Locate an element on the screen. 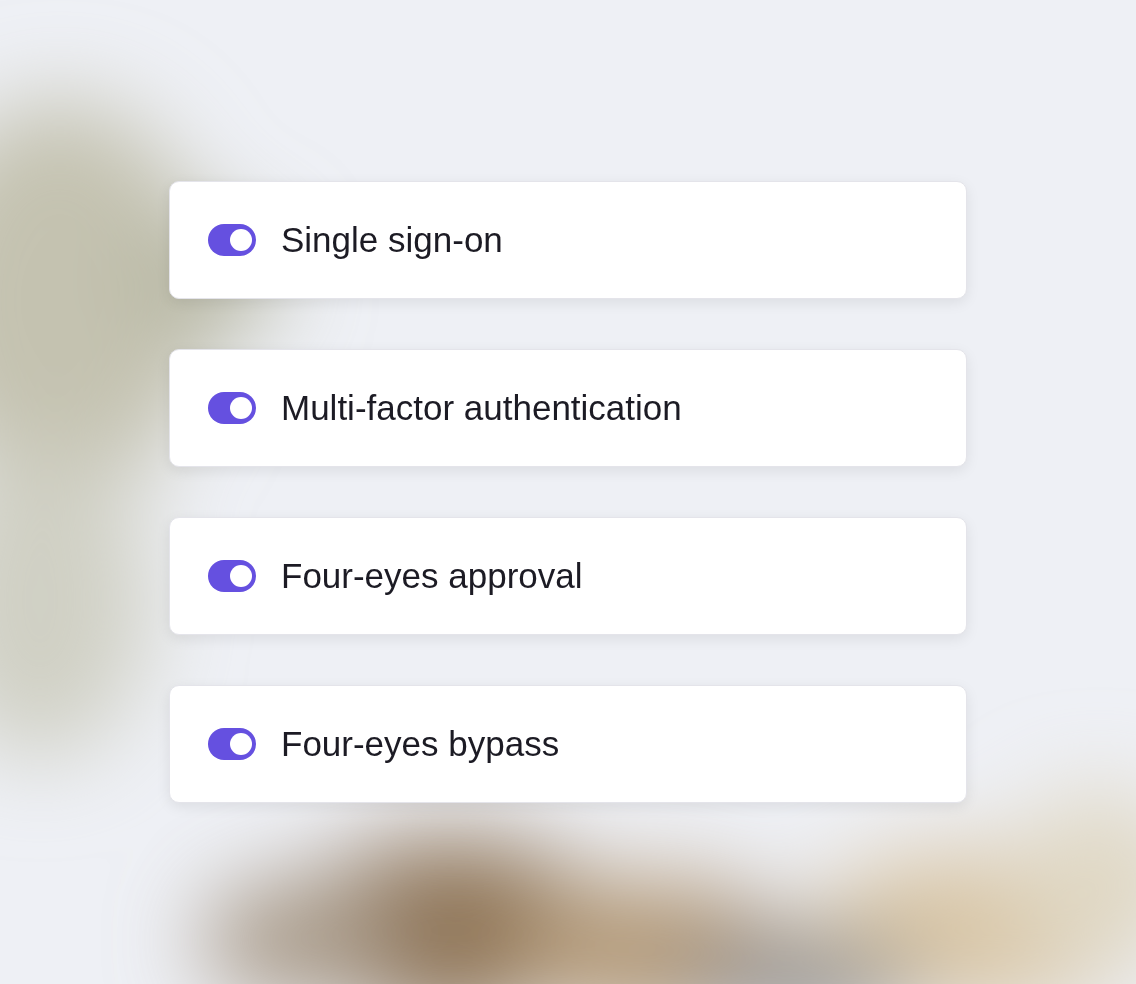 This screenshot has height=984, width=1136. setting-label: Four-eyes approval is located at coordinates (432, 575).